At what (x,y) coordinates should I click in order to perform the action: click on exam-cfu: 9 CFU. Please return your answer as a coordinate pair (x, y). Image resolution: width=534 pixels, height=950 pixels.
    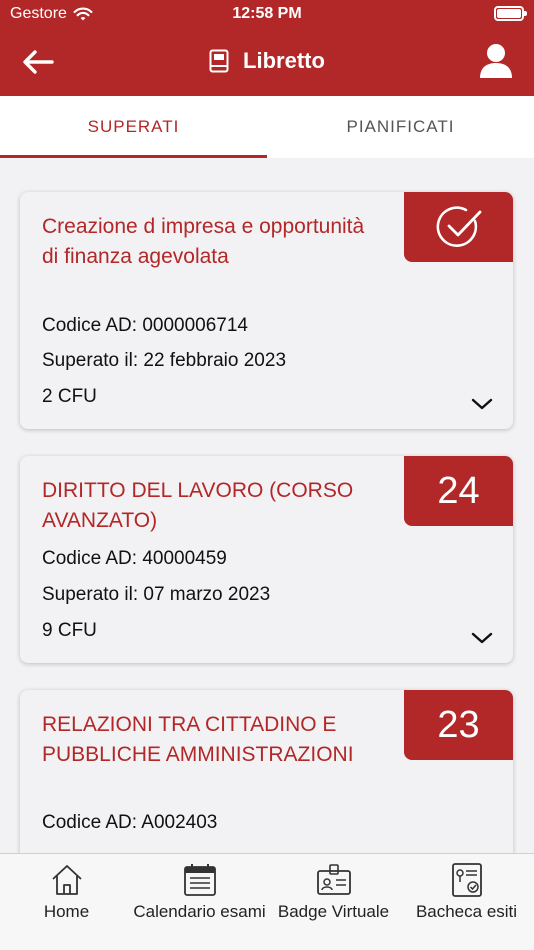
    Looking at the image, I should click on (69, 630).